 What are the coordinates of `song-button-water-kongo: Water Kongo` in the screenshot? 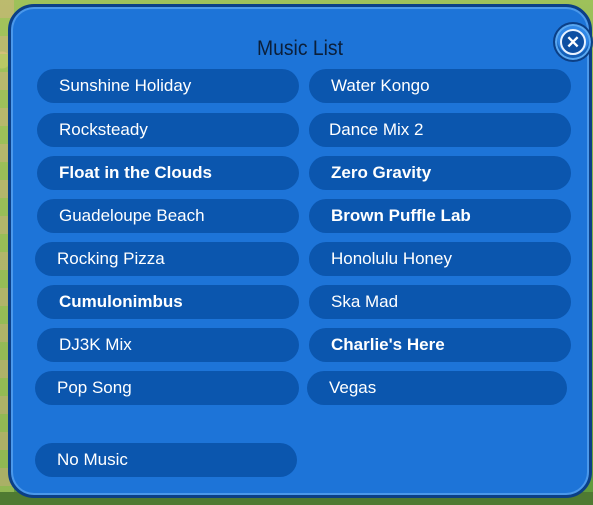 It's located at (440, 86).